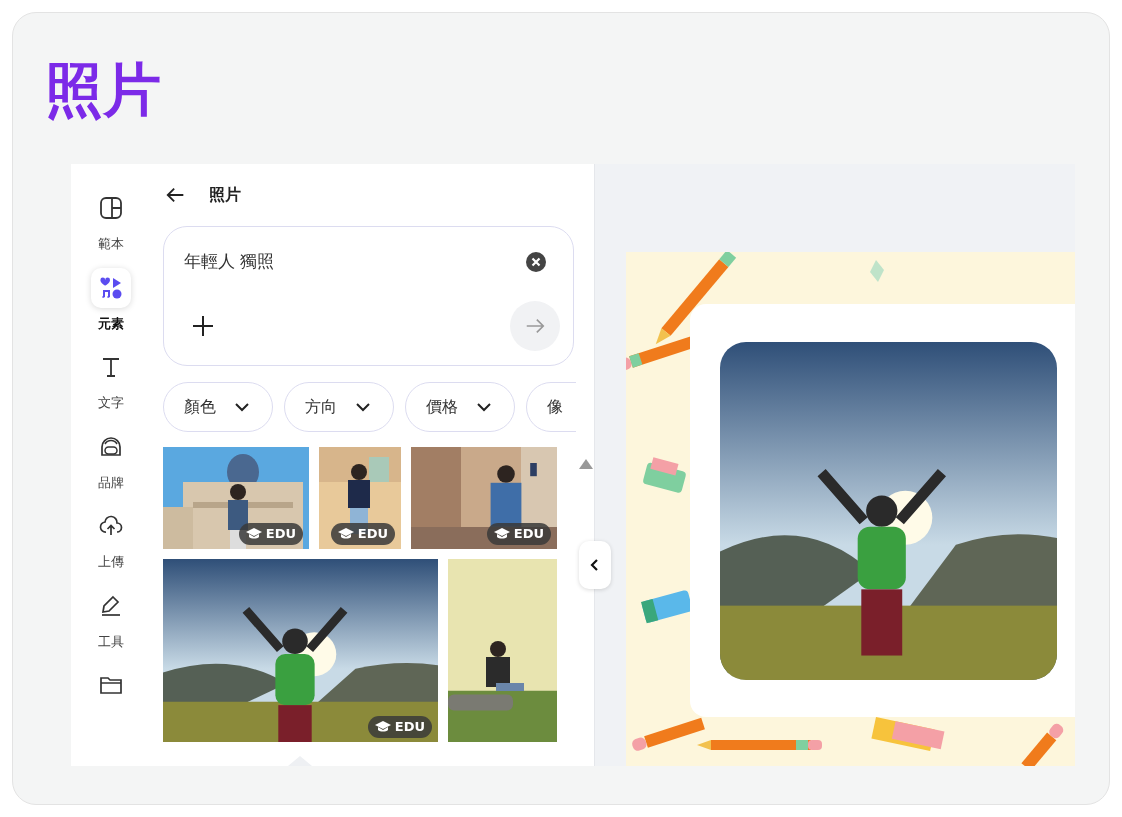 This screenshot has width=1122, height=817. I want to click on scroll-up-icon, so click(586, 464).